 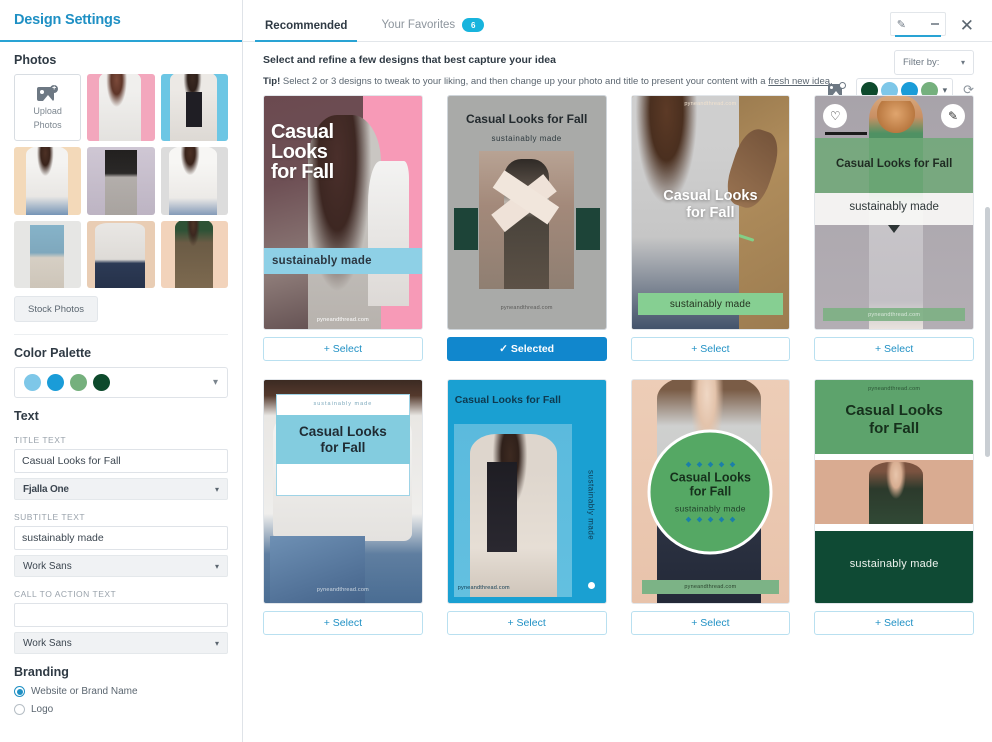 What do you see at coordinates (617, 21) in the screenshot?
I see `top-tab-bar: Recommended Your Favorites 6 ✎ ✕` at bounding box center [617, 21].